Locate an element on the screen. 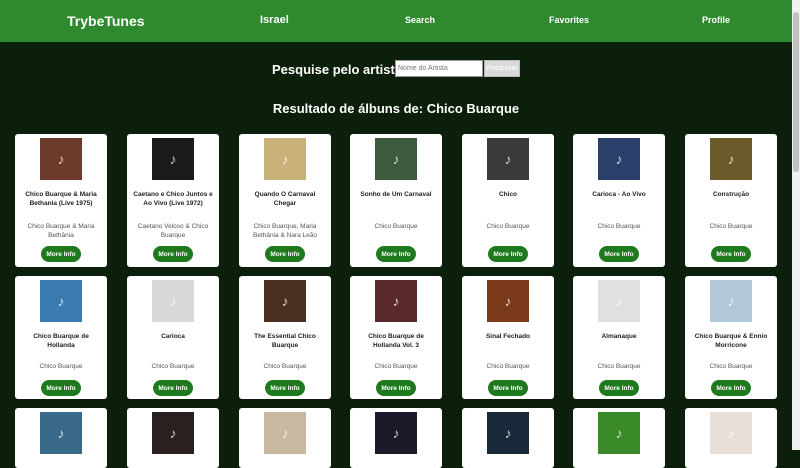 The width and height of the screenshot is (800, 468). album-card: ♪ Almanaque Chico Buarque More Info is located at coordinates (619, 337).